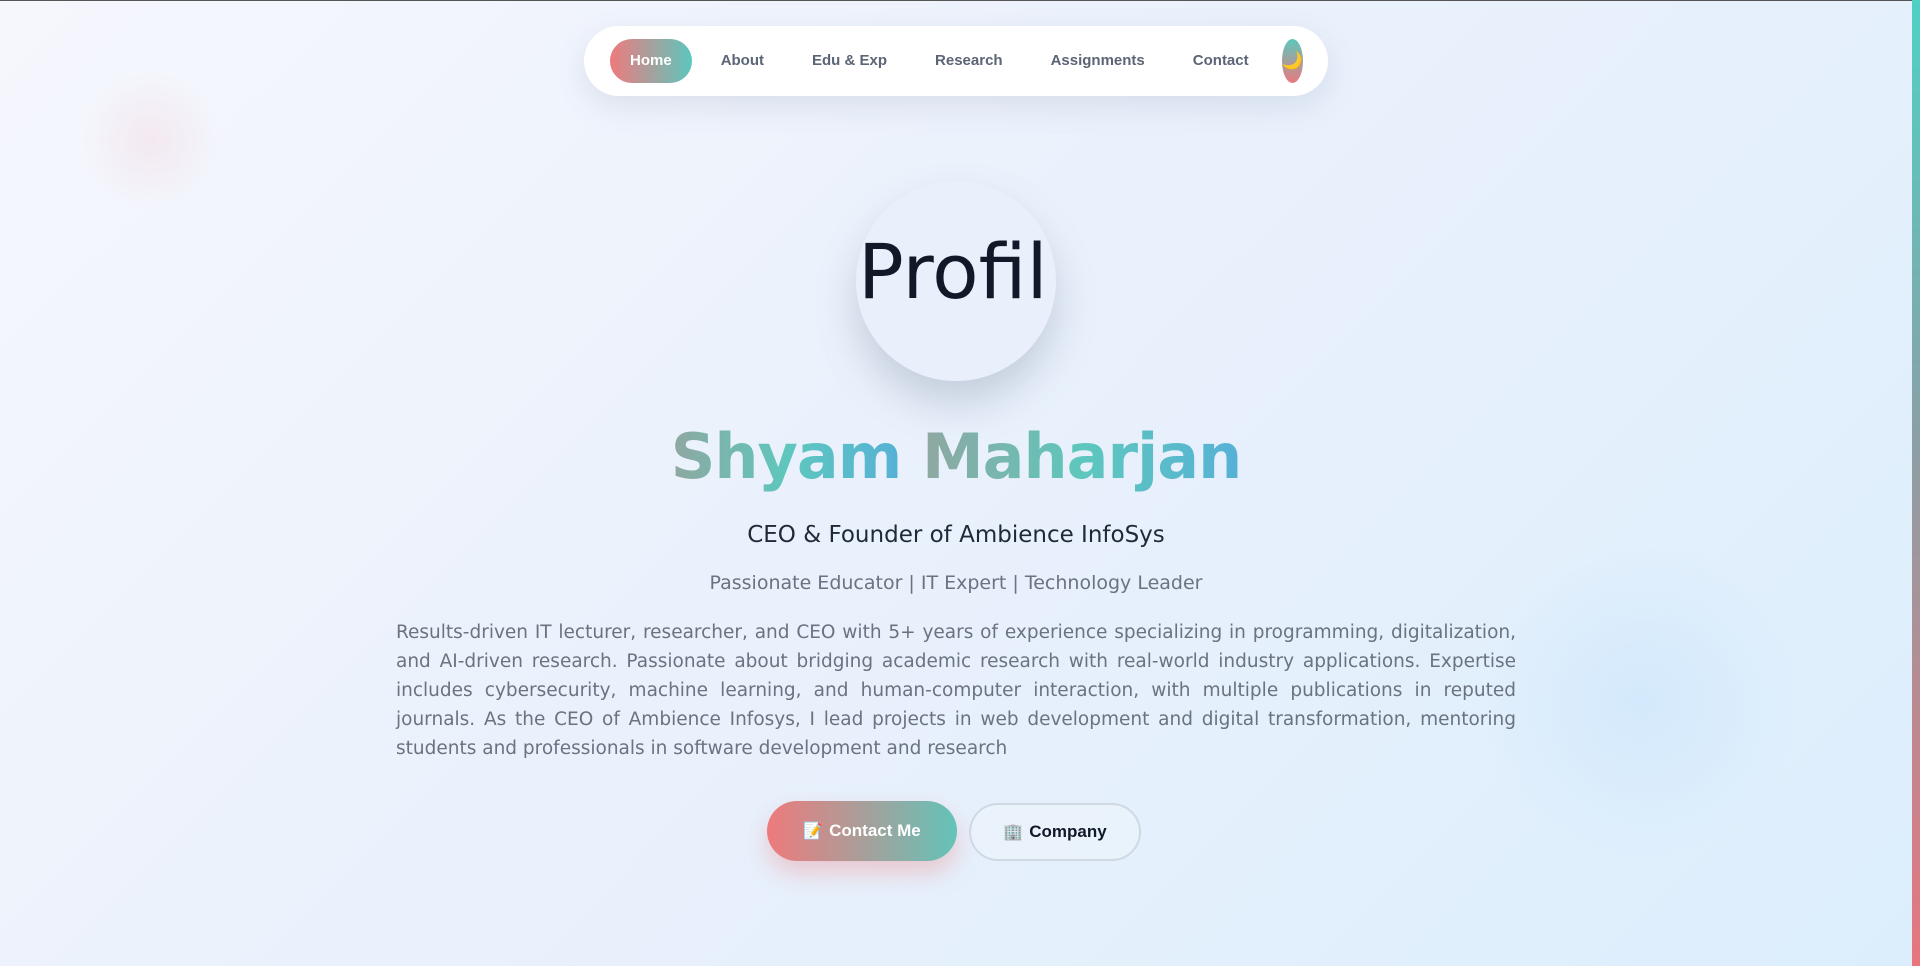  What do you see at coordinates (956, 535) in the screenshot?
I see `hero-role: CEO & Founder of Ambience InfoSys` at bounding box center [956, 535].